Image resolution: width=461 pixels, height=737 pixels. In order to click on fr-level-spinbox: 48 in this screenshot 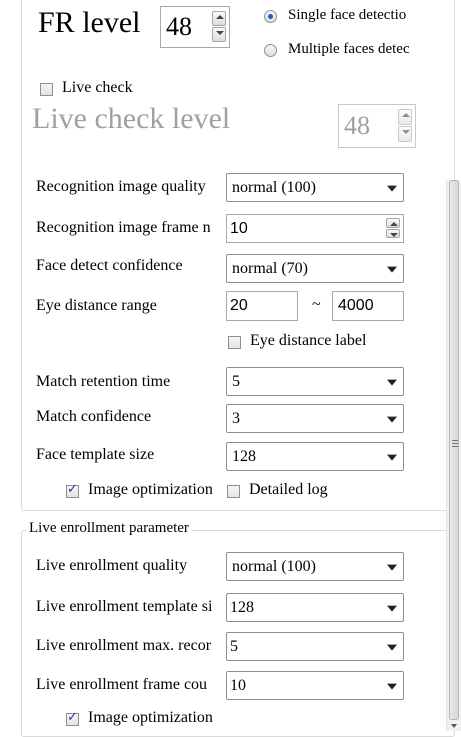, I will do `click(195, 27)`.